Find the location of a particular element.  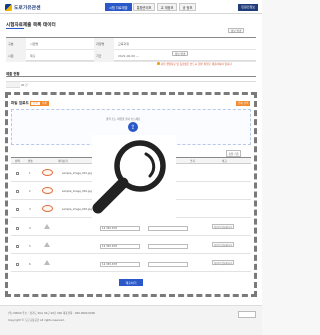

status-cell is located at coordinates (13, 85).